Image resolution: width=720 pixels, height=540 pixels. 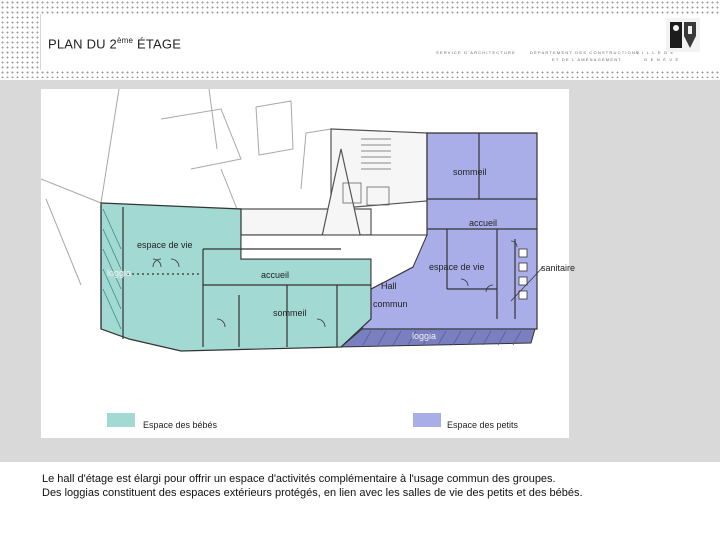 What do you see at coordinates (389, 286) in the screenshot?
I see `label-hall: Hall` at bounding box center [389, 286].